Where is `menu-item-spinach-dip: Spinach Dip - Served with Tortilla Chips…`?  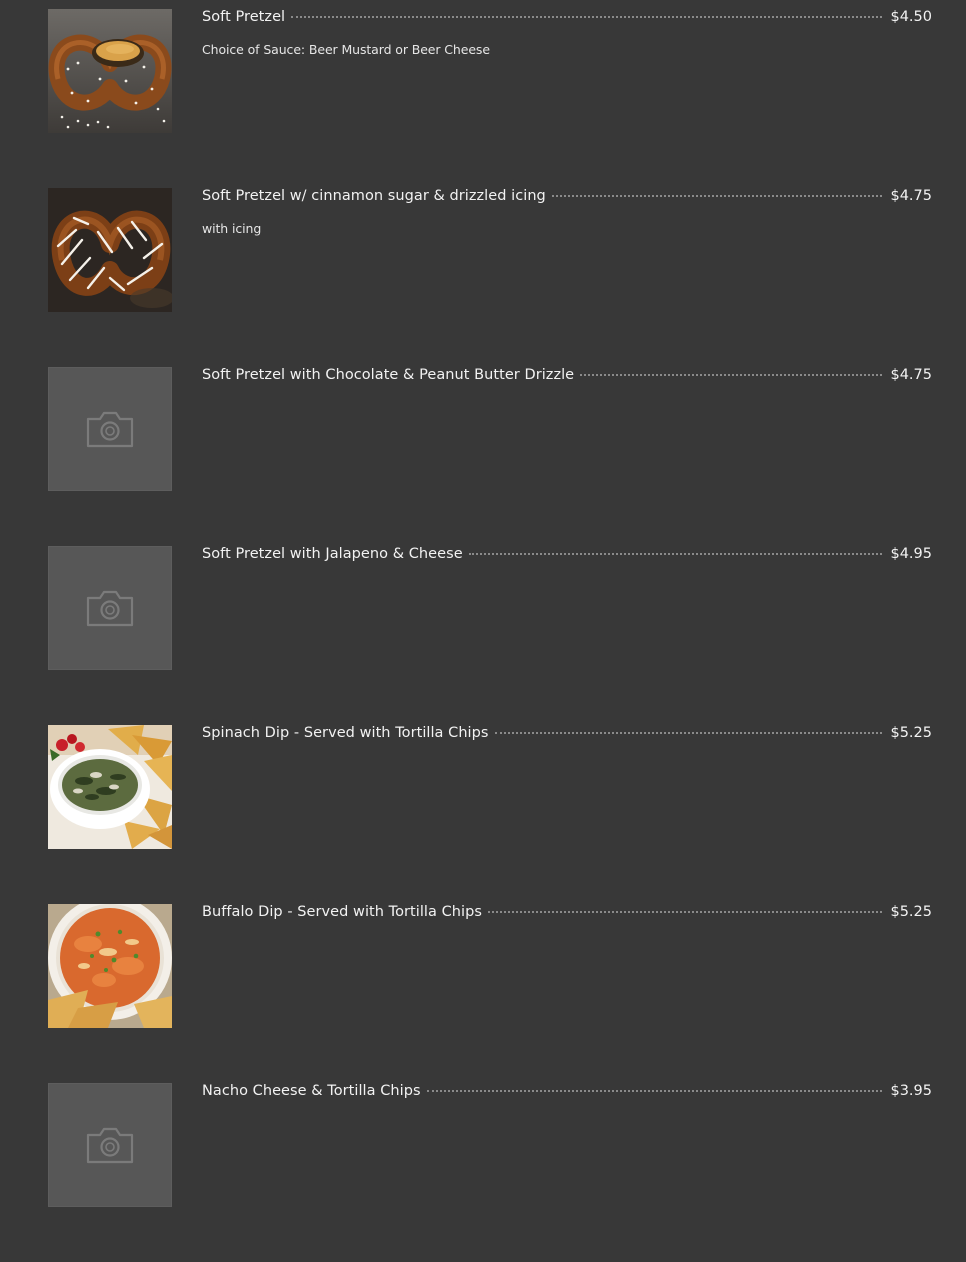 menu-item-spinach-dip: Spinach Dip - Served with Tortilla Chips… is located at coordinates (490, 787).